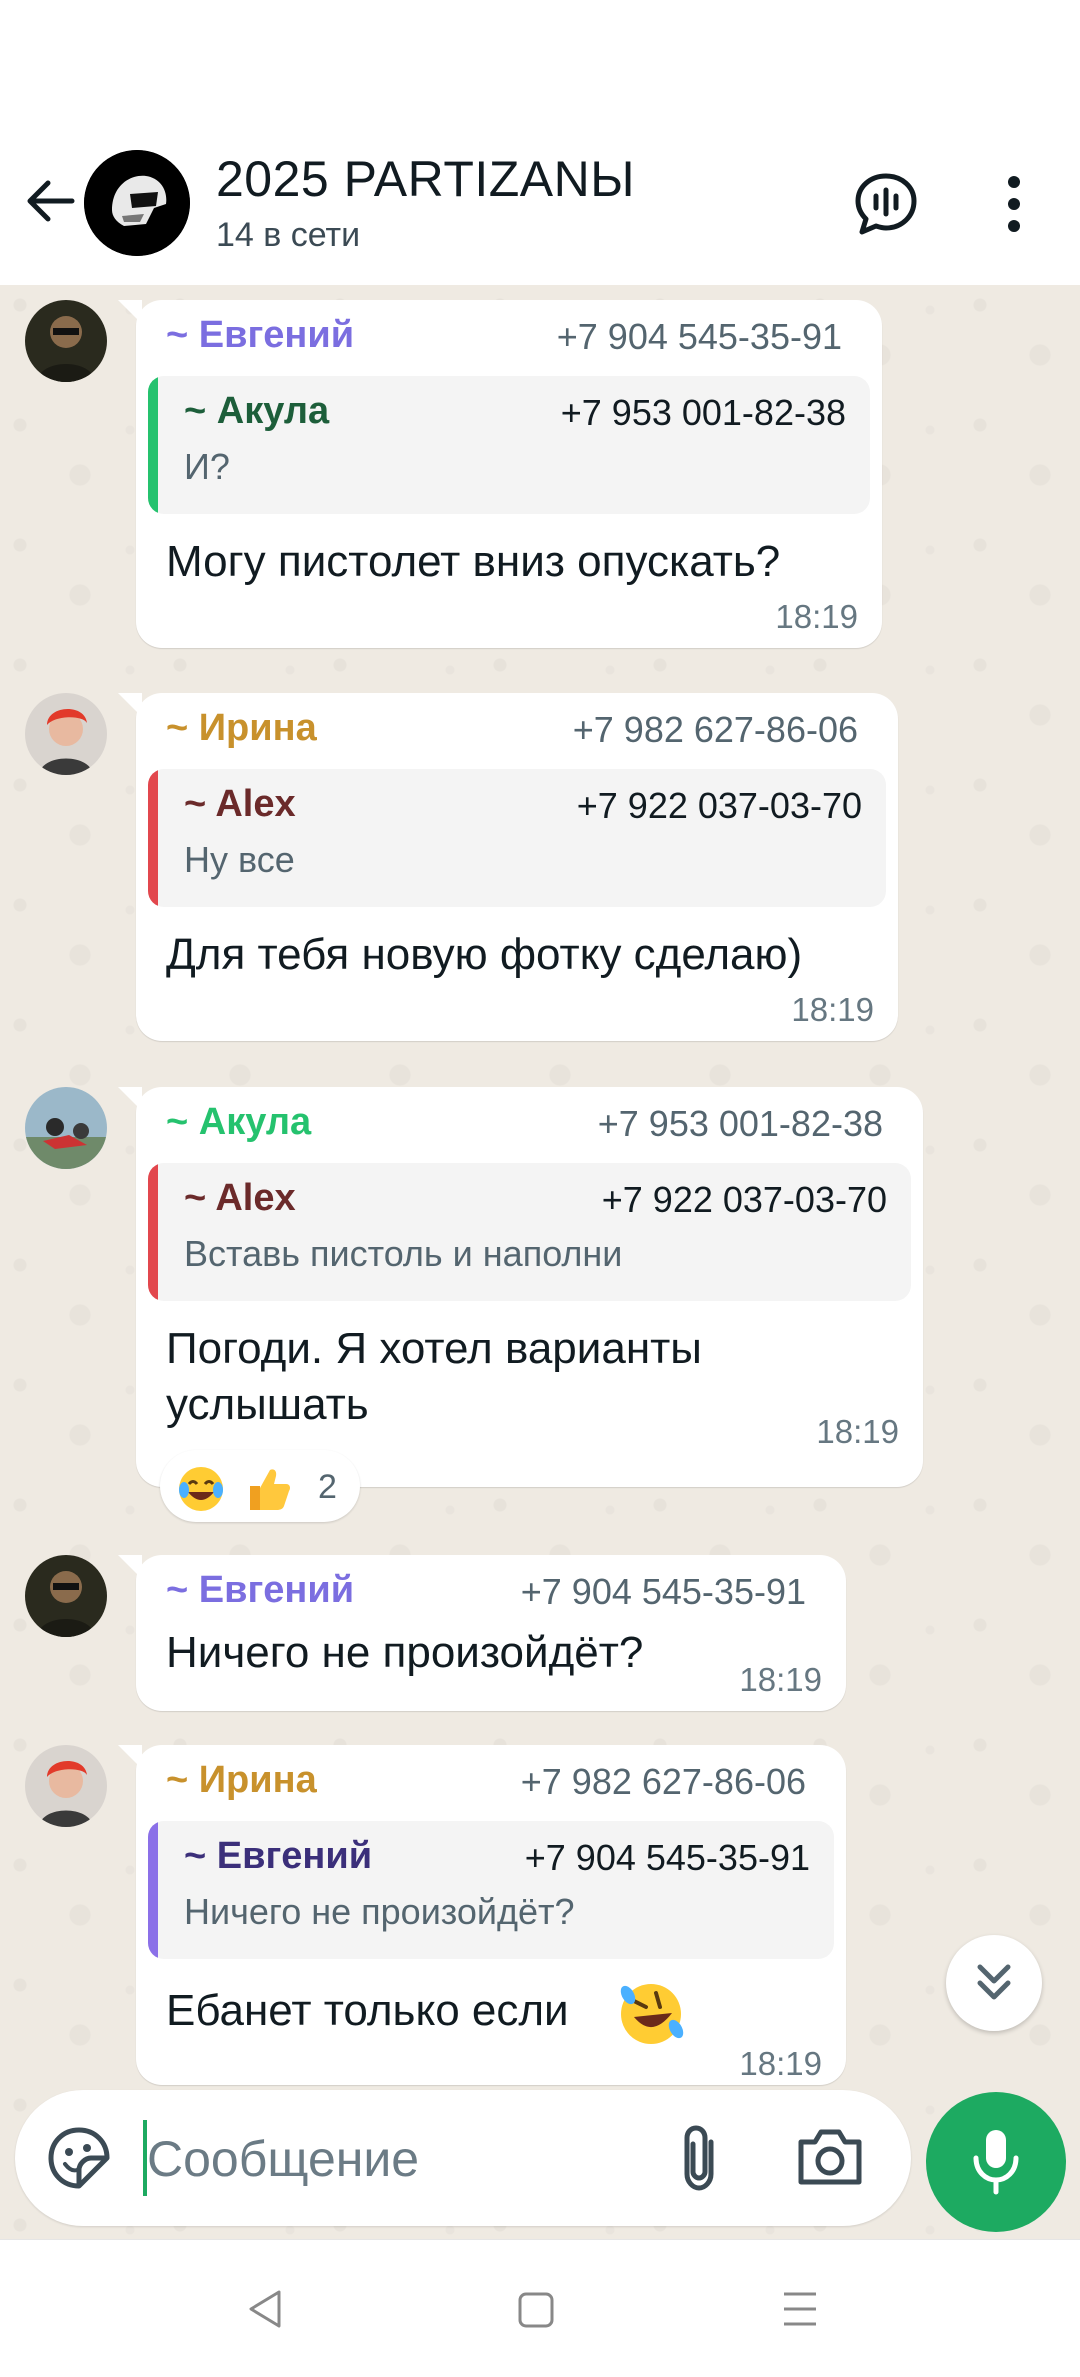 The height and width of the screenshot is (2377, 1080). I want to click on reactions-pill: 2, so click(260, 1486).